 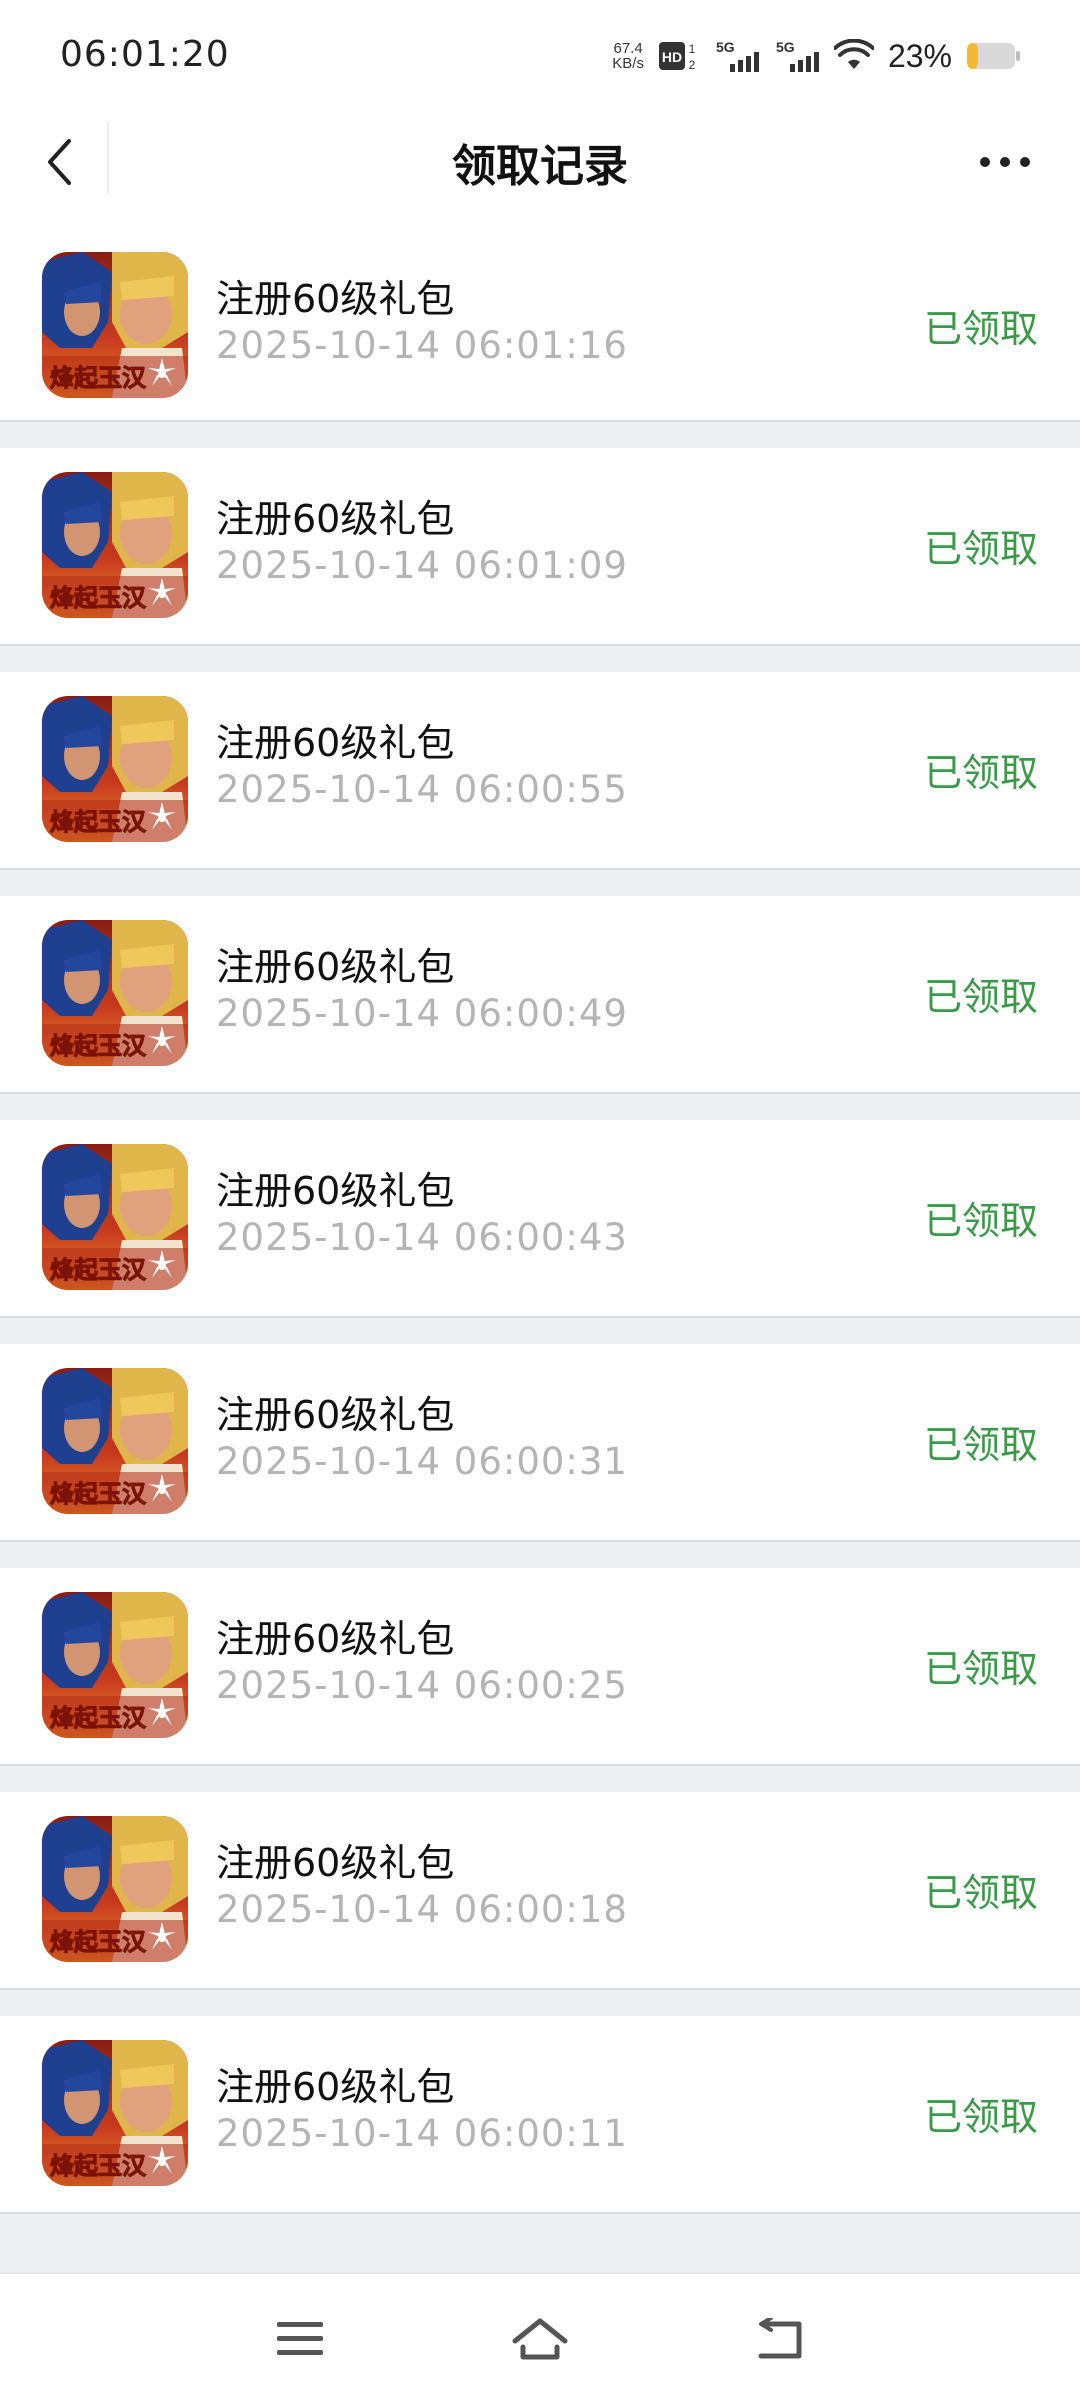 I want to click on more-options-button, so click(x=1005, y=162).